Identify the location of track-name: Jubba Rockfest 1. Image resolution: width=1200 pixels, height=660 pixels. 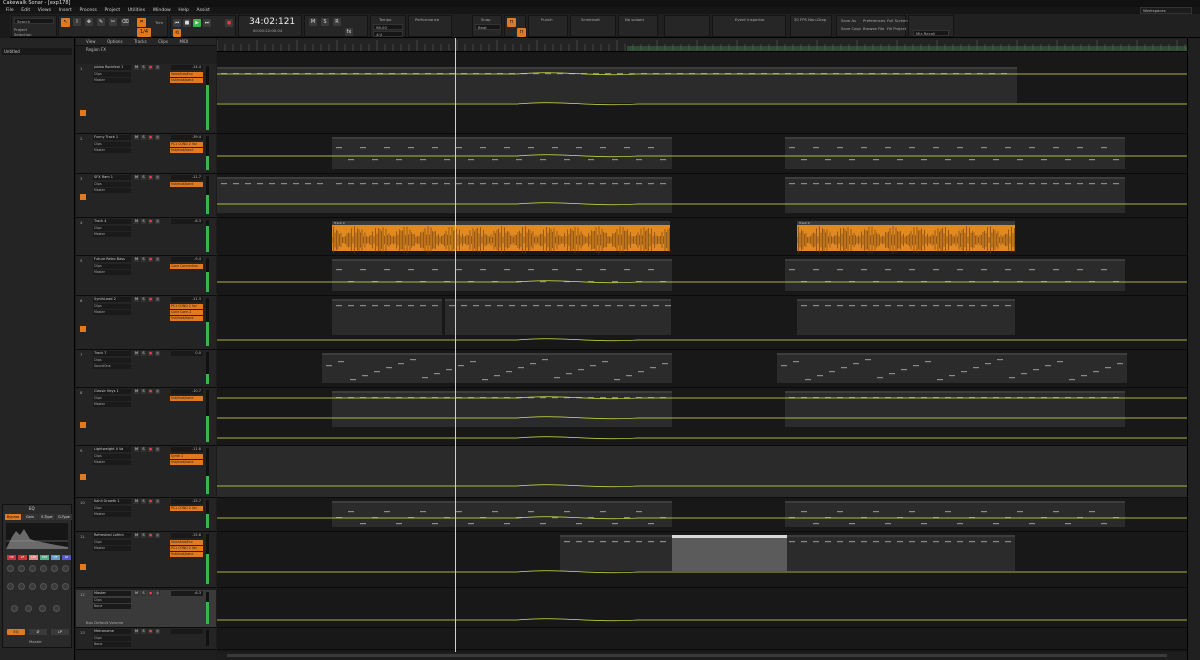
(112, 67).